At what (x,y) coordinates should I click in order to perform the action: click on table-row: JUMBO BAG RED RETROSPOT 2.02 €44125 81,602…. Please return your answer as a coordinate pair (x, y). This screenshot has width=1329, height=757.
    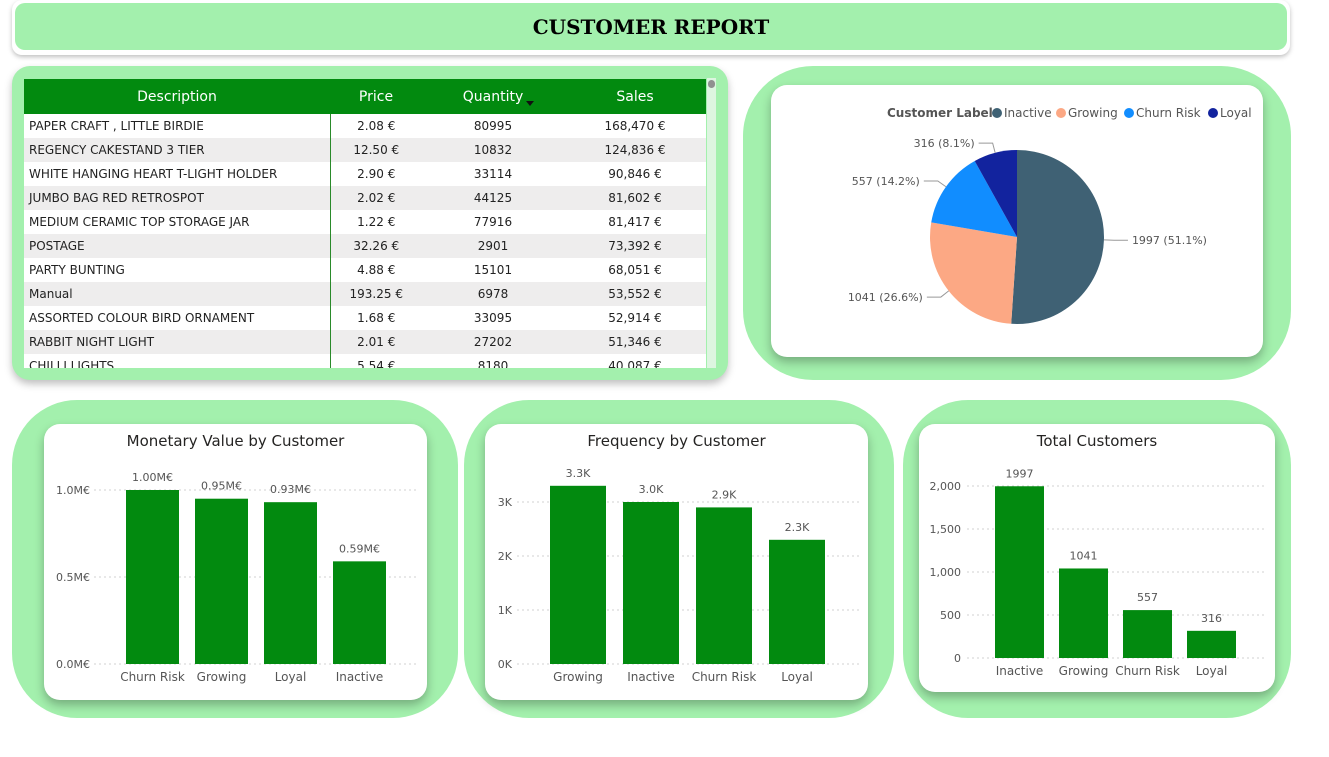
    Looking at the image, I should click on (365, 198).